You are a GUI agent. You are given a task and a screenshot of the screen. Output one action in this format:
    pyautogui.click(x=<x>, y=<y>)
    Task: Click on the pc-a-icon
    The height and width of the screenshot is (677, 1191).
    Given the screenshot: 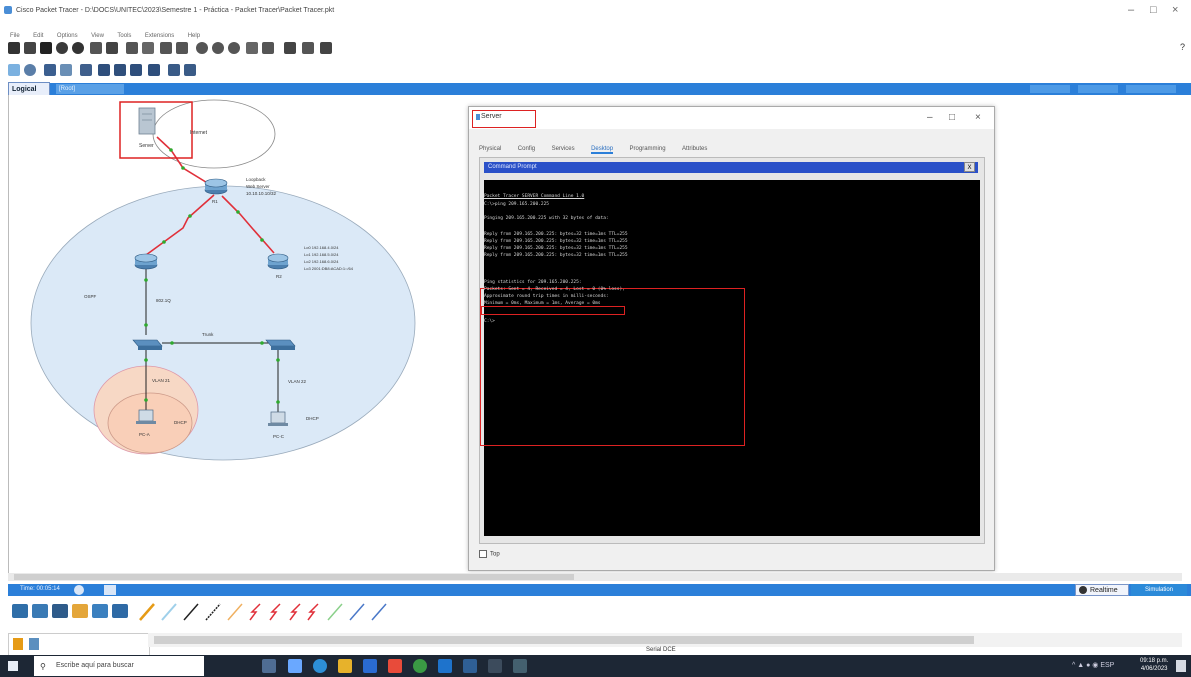 What is the action you would take?
    pyautogui.click(x=146, y=416)
    